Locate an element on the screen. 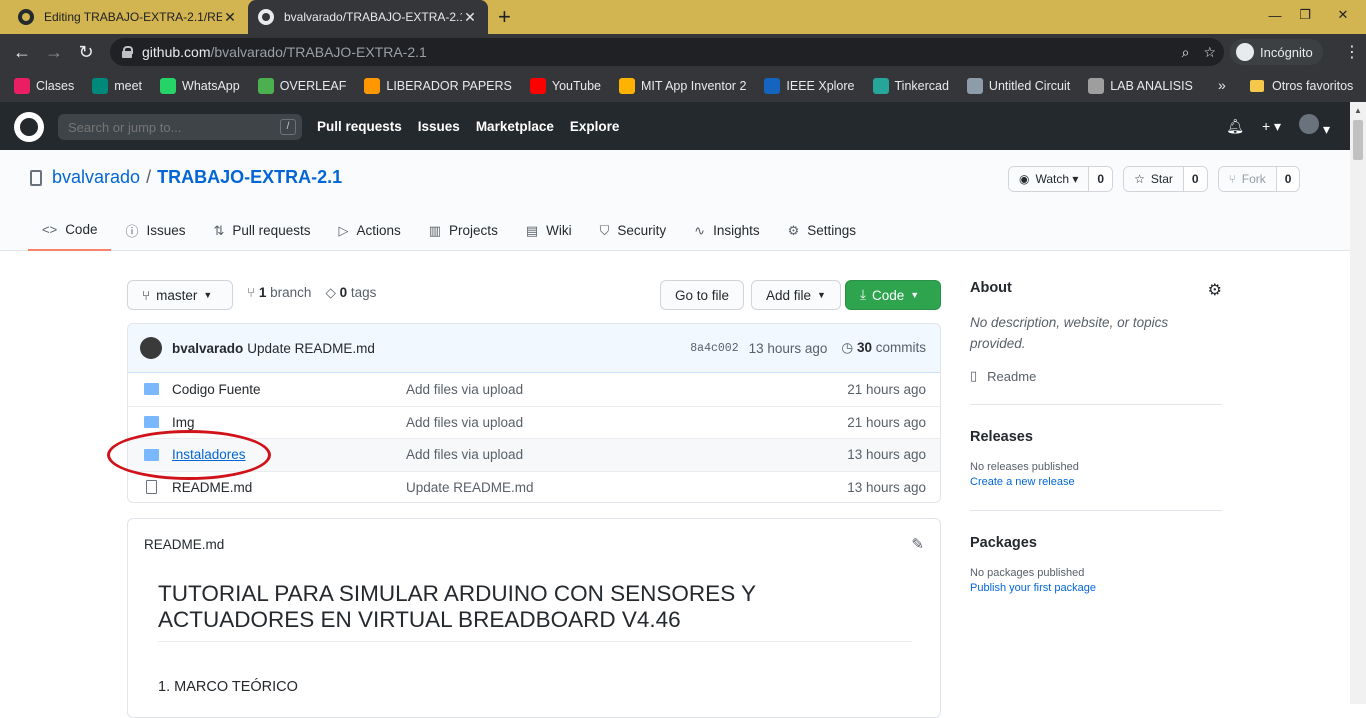 This screenshot has width=1366, height=718. github-header-right: 🔔︎ + ▾ ▾ is located at coordinates (1278, 126).